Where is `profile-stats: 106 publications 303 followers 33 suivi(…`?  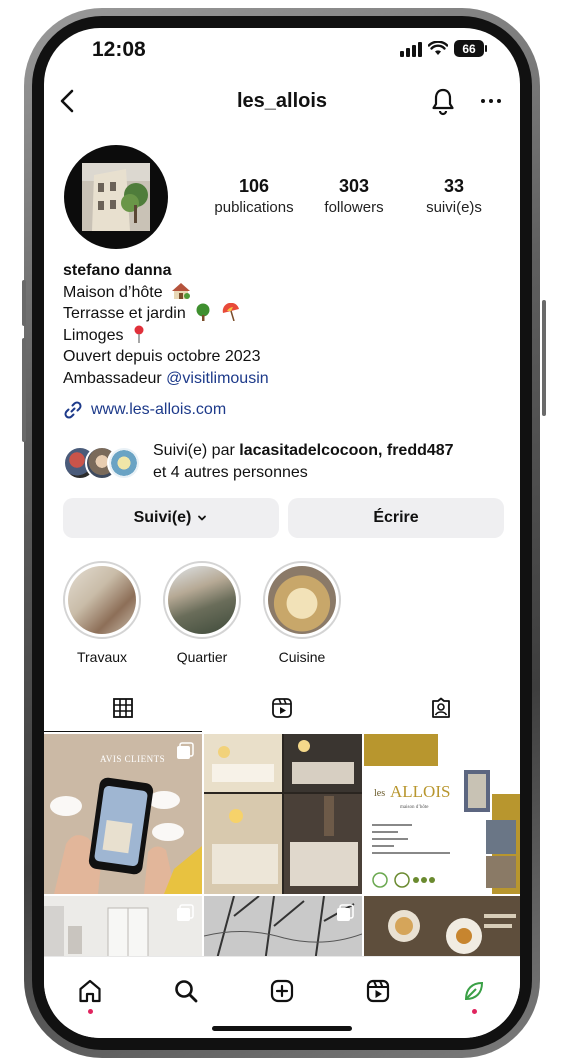
profile-stats: 106 publications 303 followers 33 suivi(… is located at coordinates (354, 196).